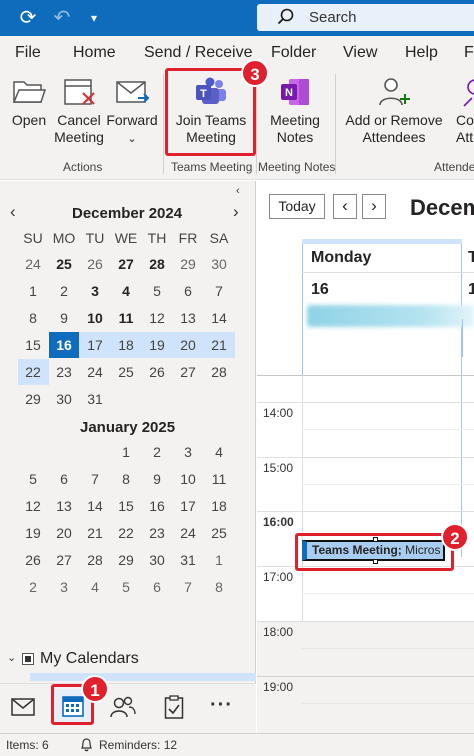 This screenshot has height=756, width=474. I want to click on tab-send-receive: Send / Receive, so click(198, 53).